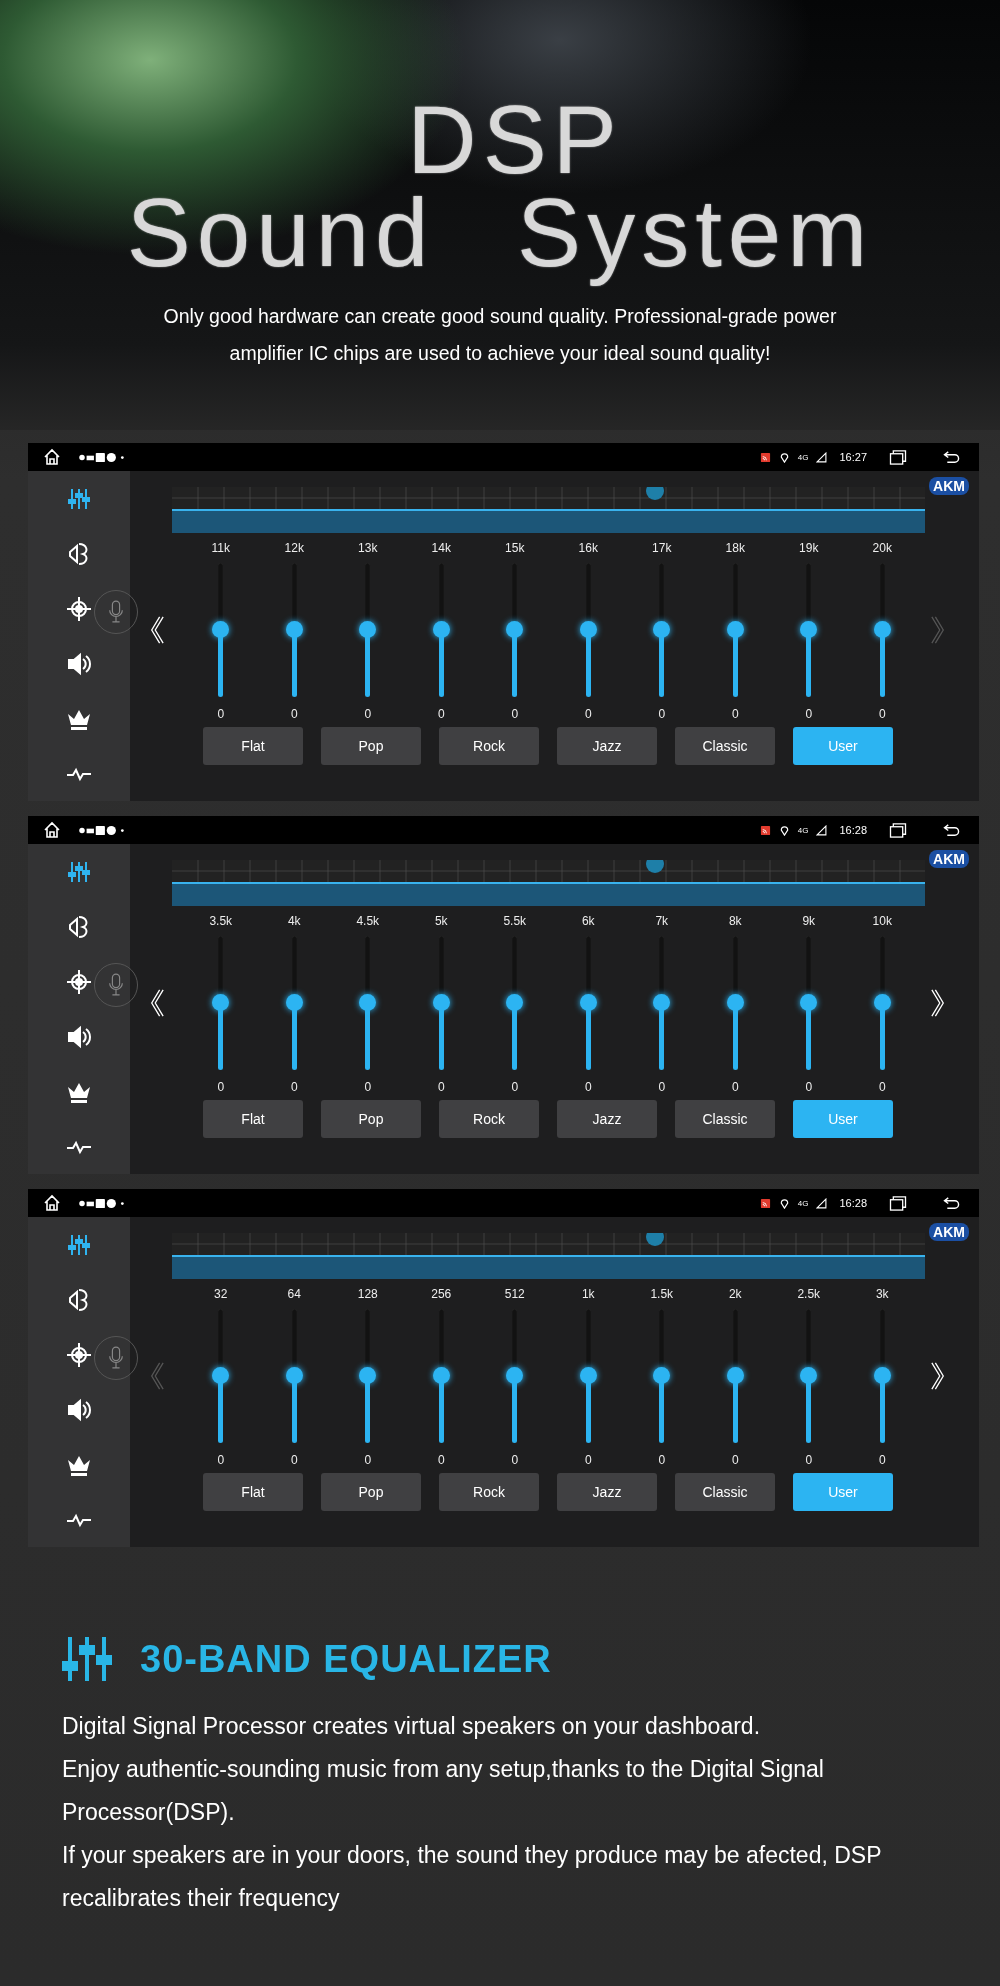 Image resolution: width=1000 pixels, height=1986 pixels. What do you see at coordinates (514, 1295) in the screenshot?
I see `frequency-label: 512` at bounding box center [514, 1295].